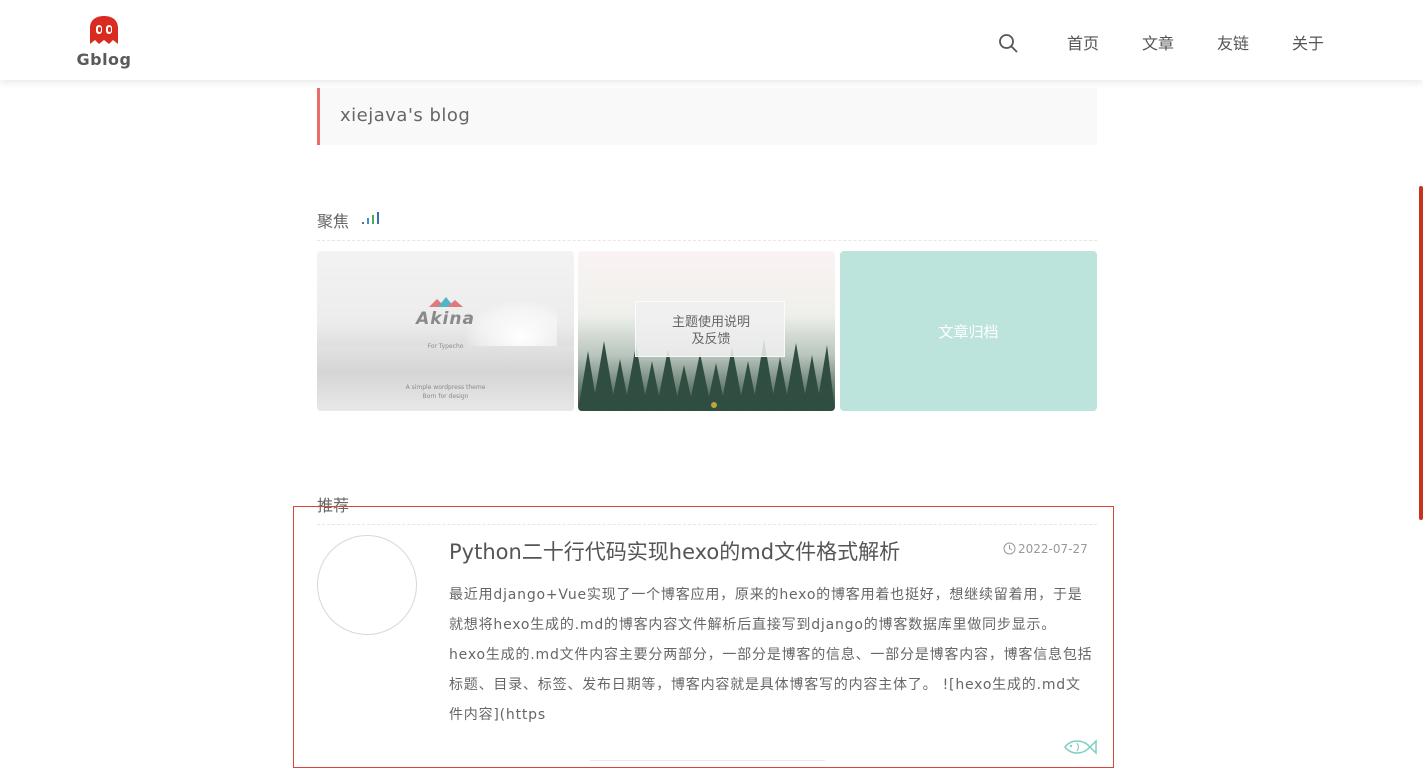  What do you see at coordinates (1421, 353) in the screenshot?
I see `scrollbar-thumb` at bounding box center [1421, 353].